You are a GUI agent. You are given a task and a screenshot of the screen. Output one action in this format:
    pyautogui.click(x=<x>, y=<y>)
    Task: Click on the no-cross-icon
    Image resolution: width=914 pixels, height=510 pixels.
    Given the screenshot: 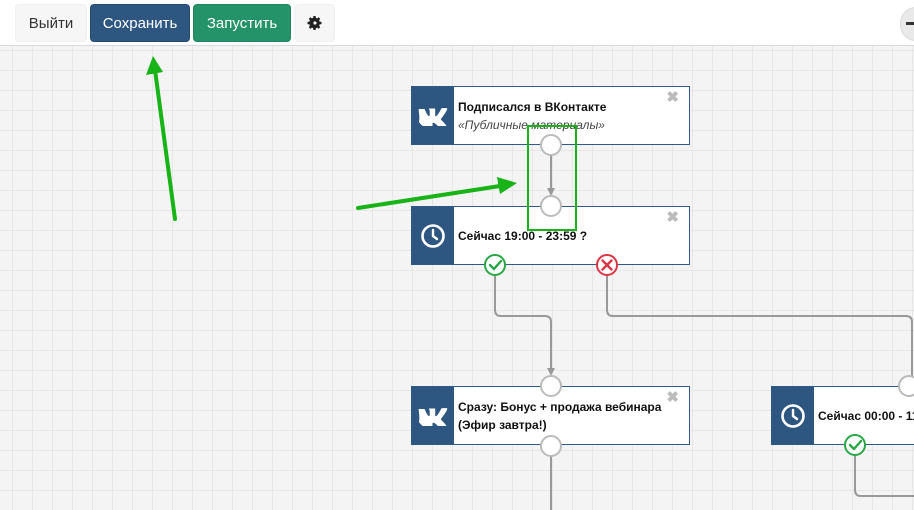 What is the action you would take?
    pyautogui.click(x=607, y=265)
    